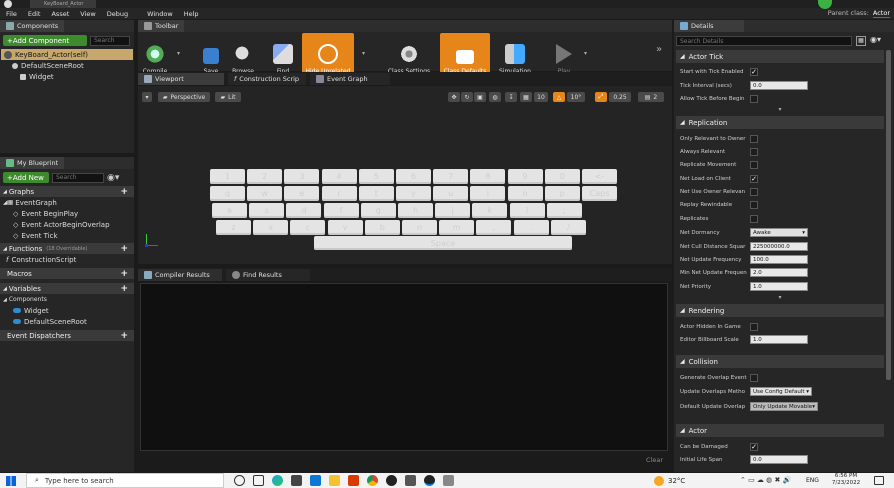 The image size is (894, 488). What do you see at coordinates (227, 176) in the screenshot?
I see `key-button: 1` at bounding box center [227, 176].